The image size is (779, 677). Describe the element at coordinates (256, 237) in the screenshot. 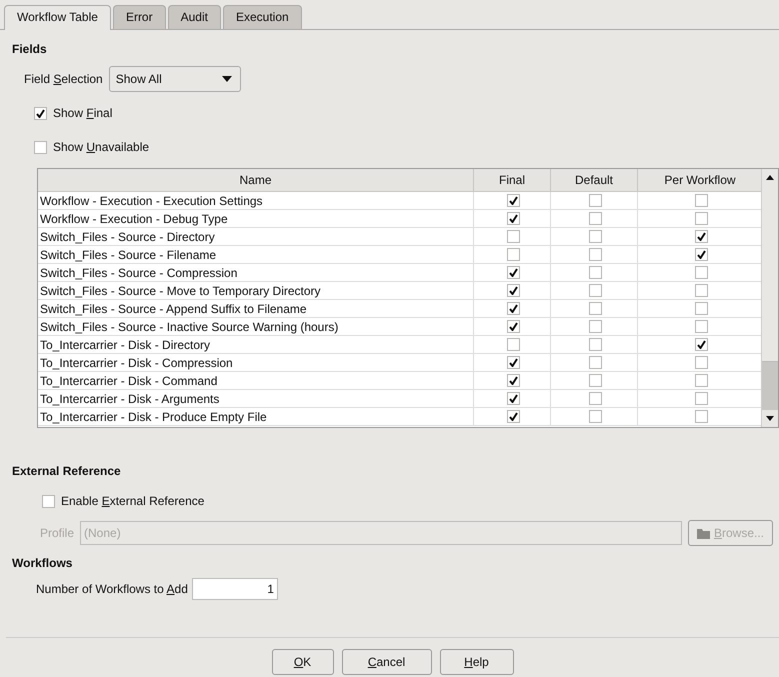

I see `table-cell: Switch_Files - Source - Directory` at that location.